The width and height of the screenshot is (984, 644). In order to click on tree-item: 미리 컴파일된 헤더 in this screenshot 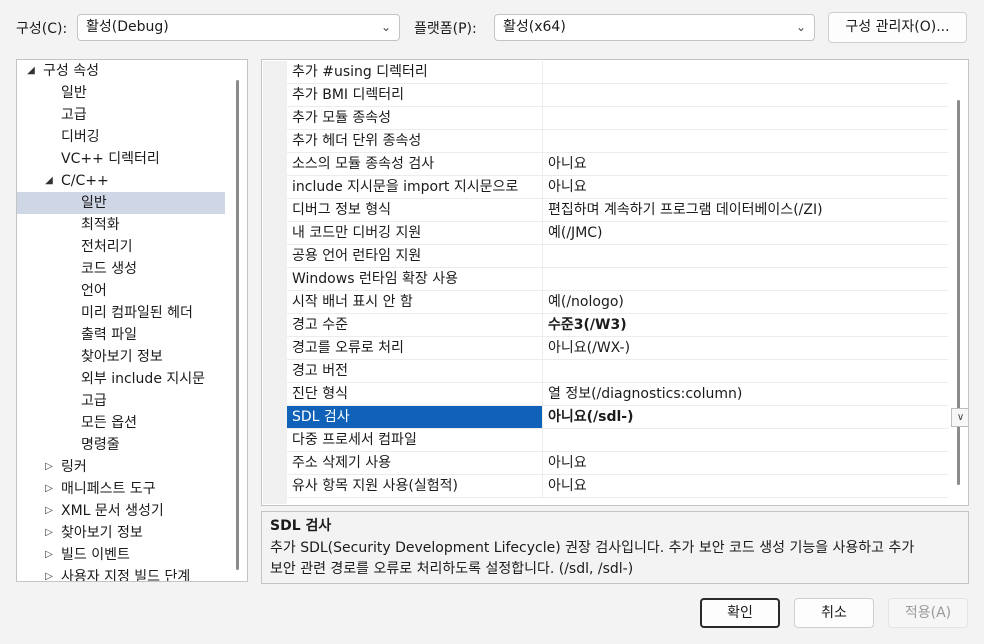, I will do `click(121, 313)`.